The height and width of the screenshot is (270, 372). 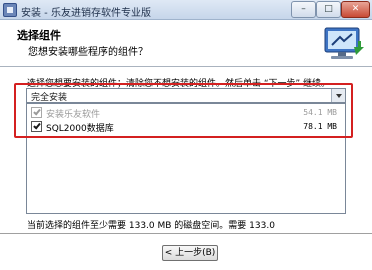 I want to click on maximize-button: □, so click(x=328, y=9).